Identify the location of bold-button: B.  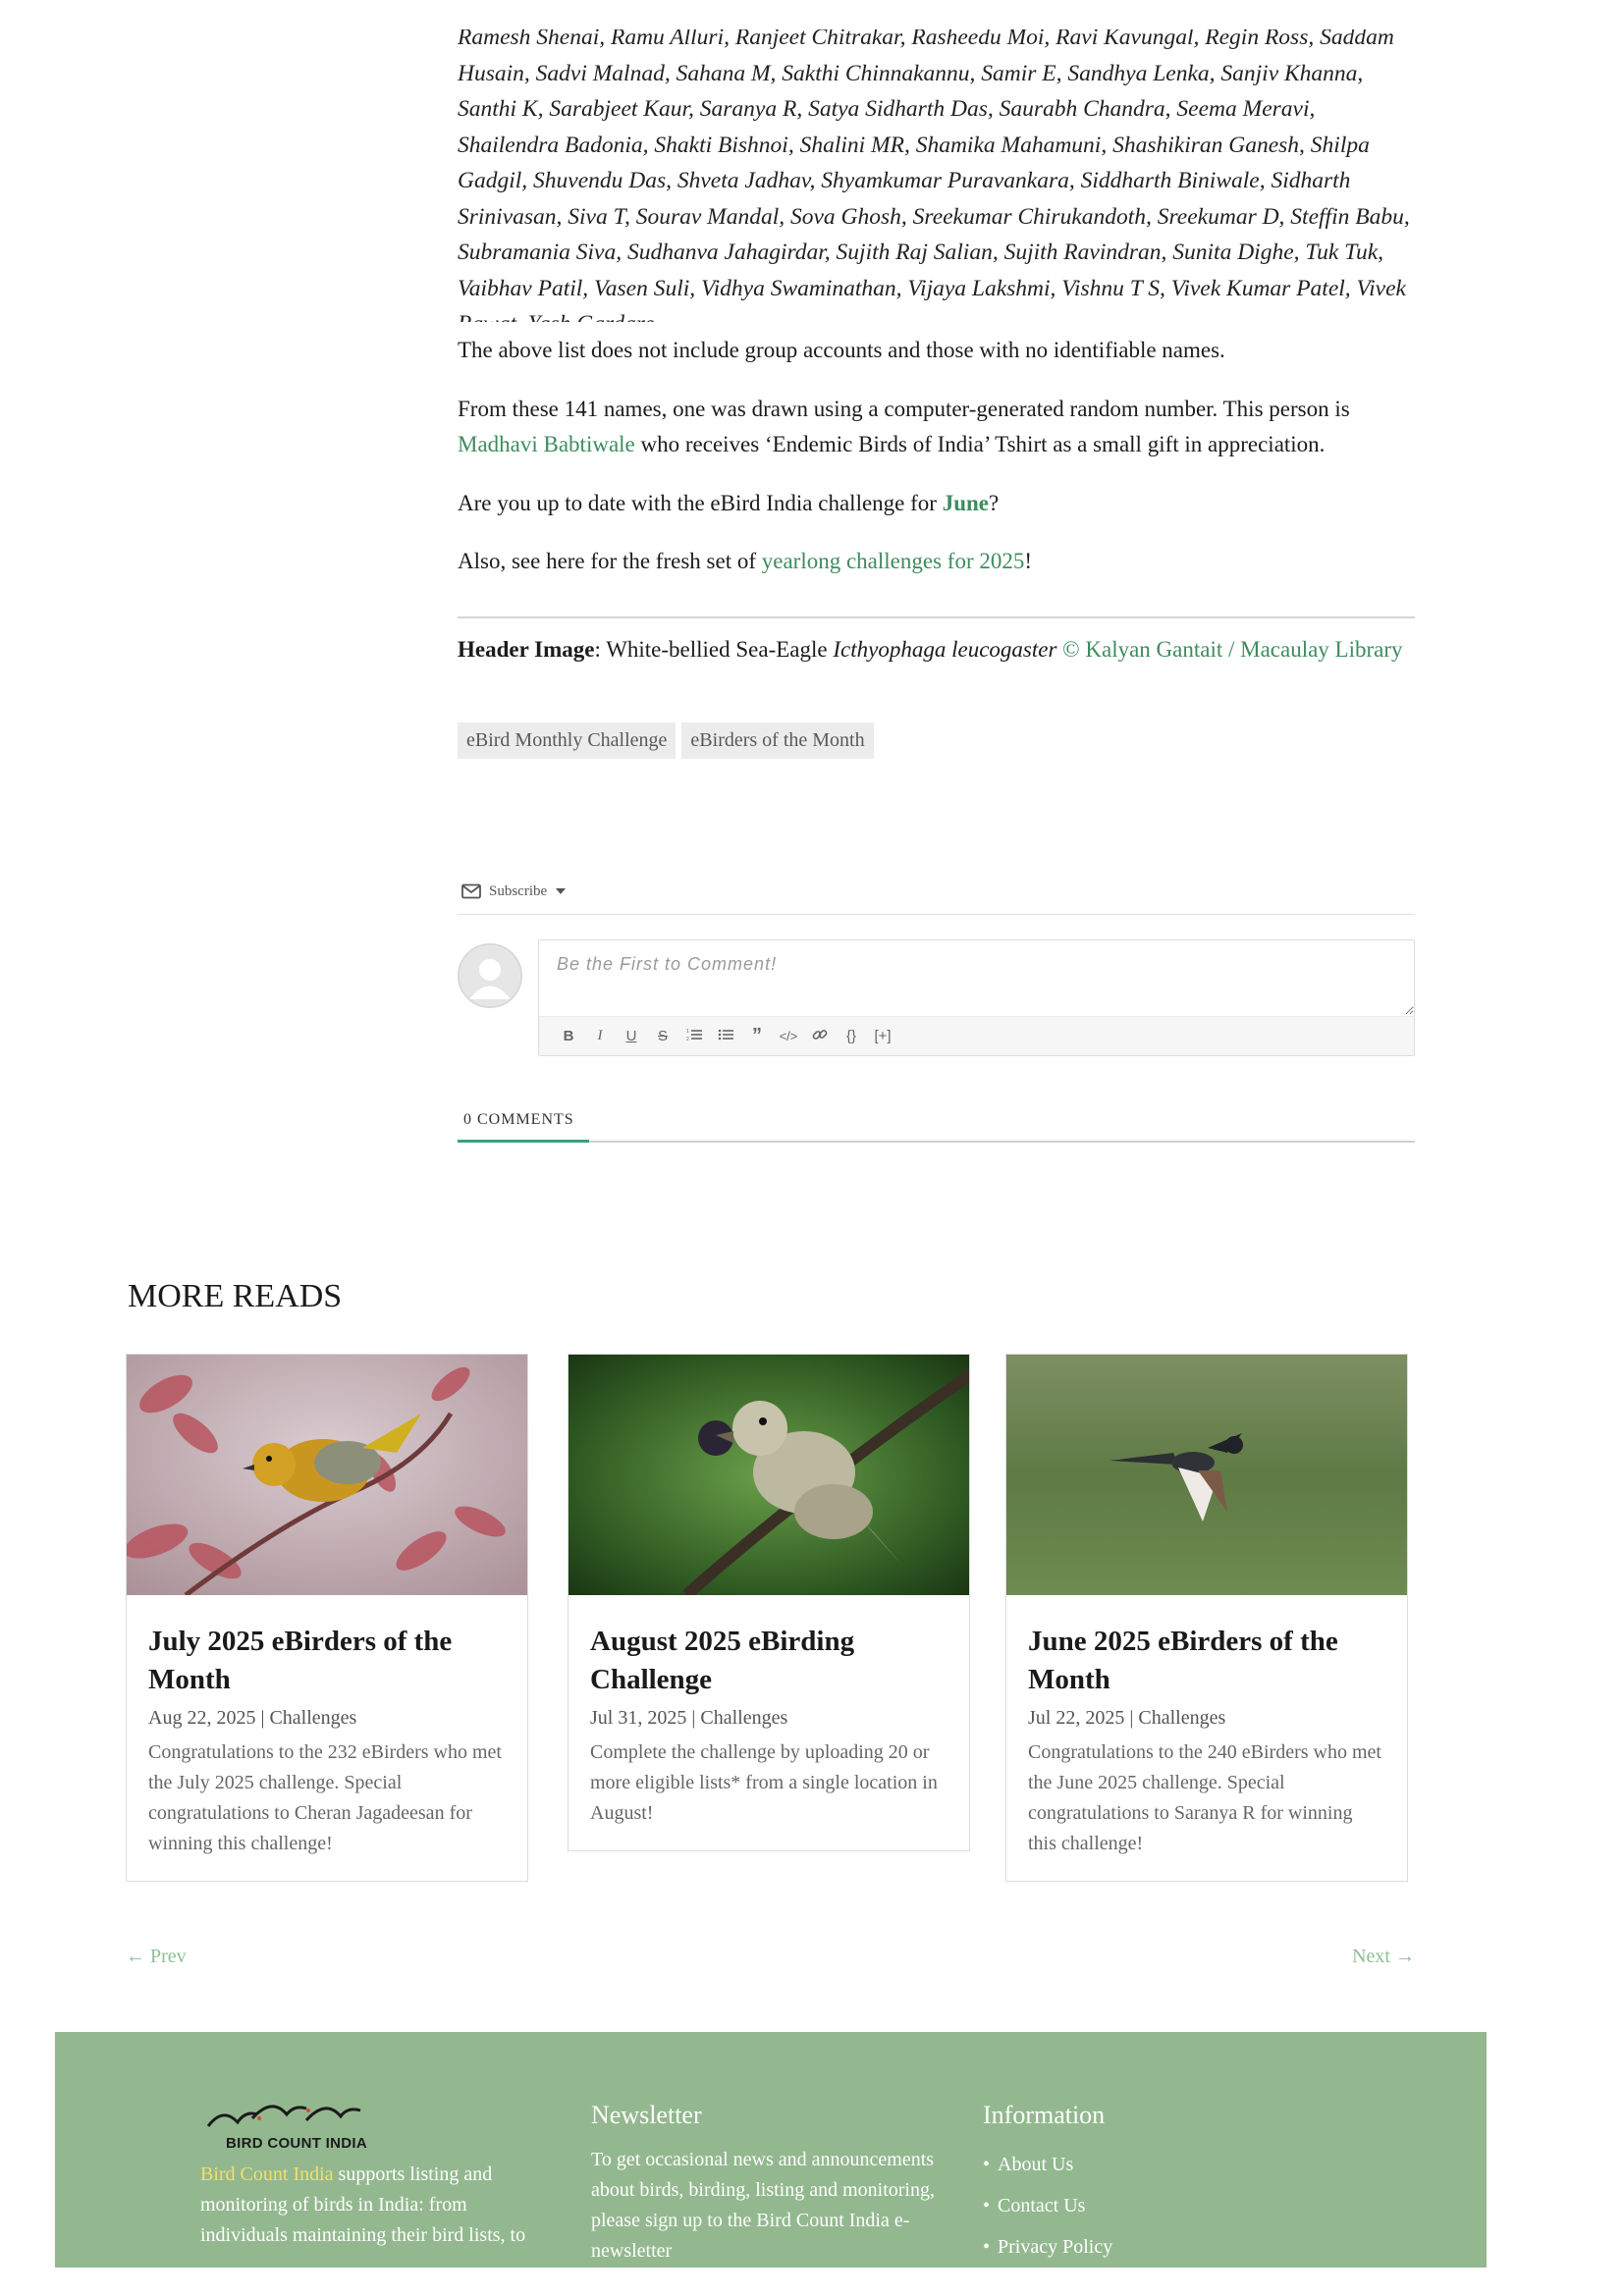
(568, 1036).